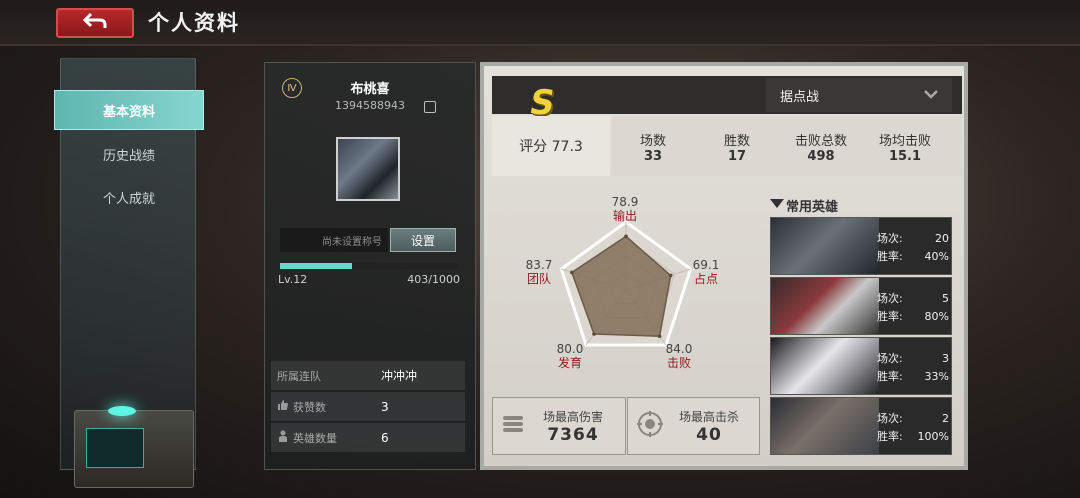 This screenshot has height=498, width=1080. I want to click on likes-label: 获赞数, so click(309, 407).